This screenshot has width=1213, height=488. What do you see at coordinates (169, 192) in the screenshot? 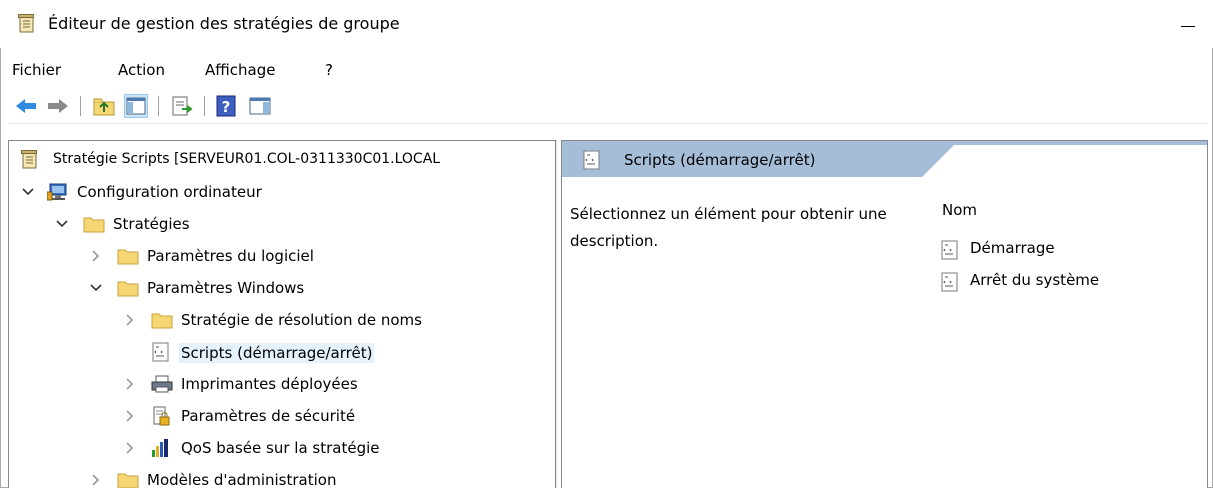
I see `tree-item-label: Configuration ordinateur` at bounding box center [169, 192].